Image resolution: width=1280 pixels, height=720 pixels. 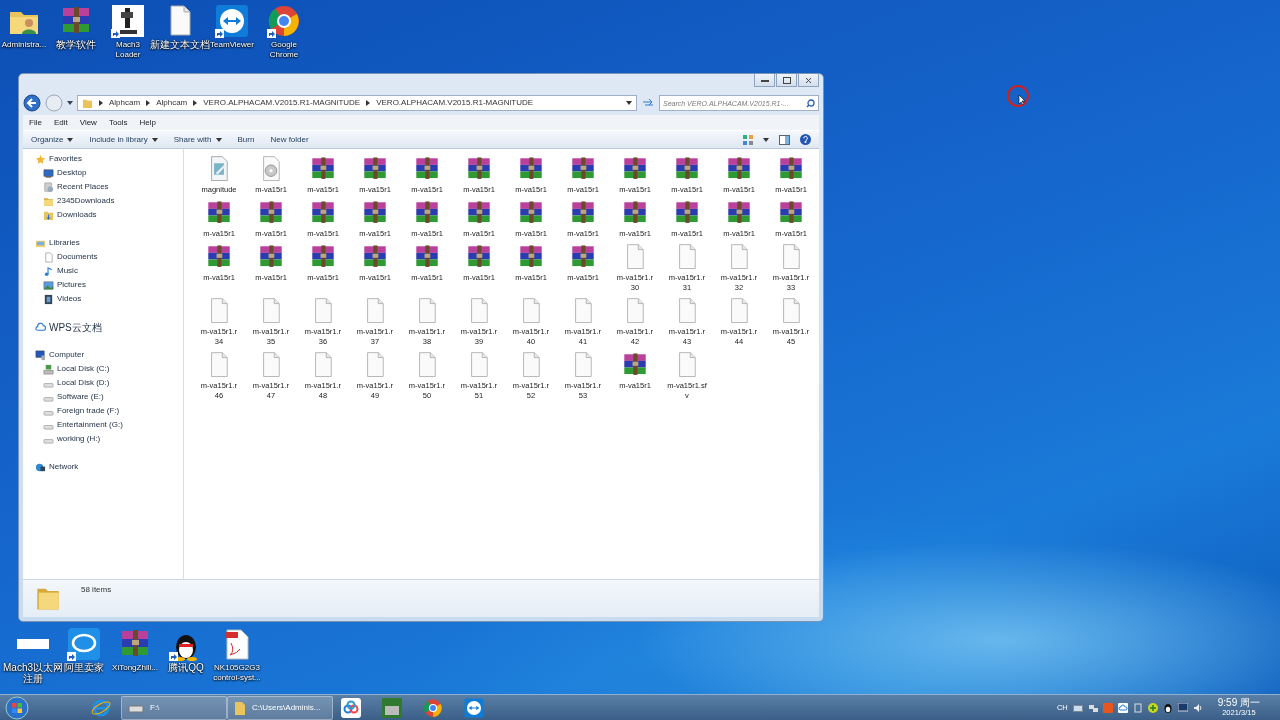 I want to click on nav-item: Documents, so click(x=103, y=257).